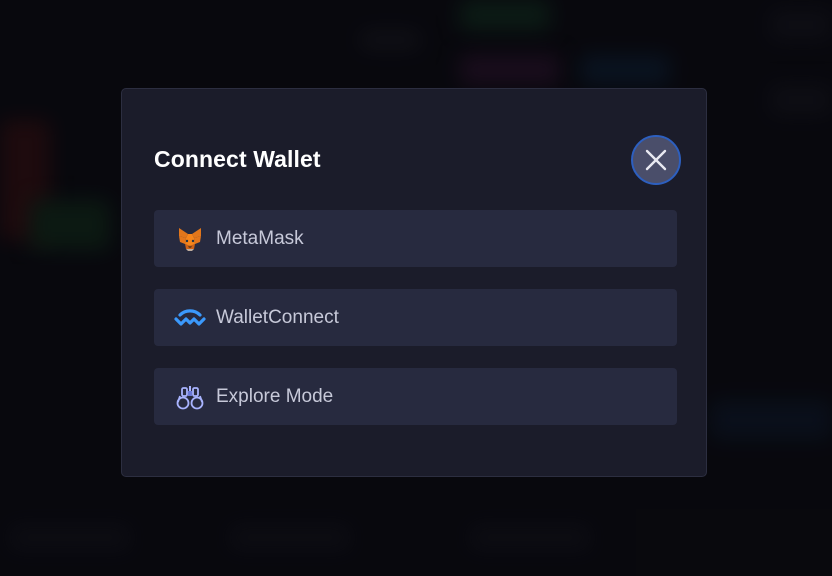 The image size is (832, 576). What do you see at coordinates (190, 318) in the screenshot?
I see `walletconnect-icon` at bounding box center [190, 318].